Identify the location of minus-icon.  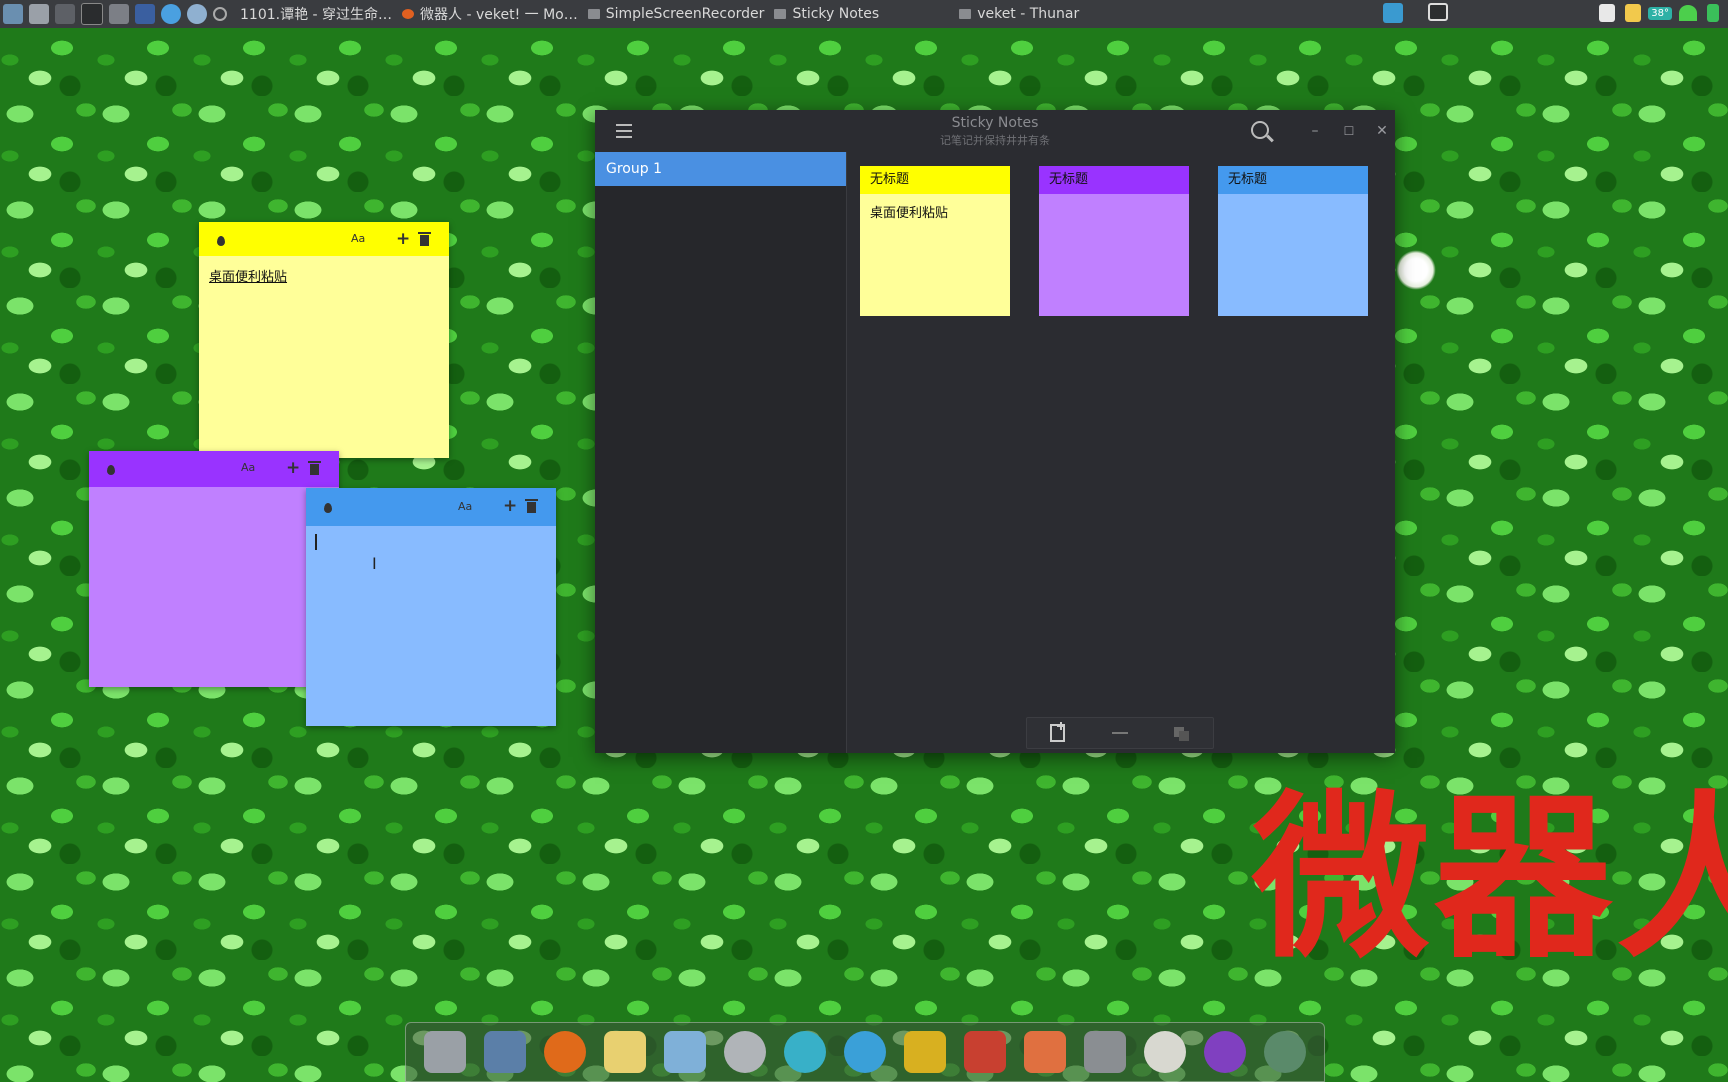
(1120, 733).